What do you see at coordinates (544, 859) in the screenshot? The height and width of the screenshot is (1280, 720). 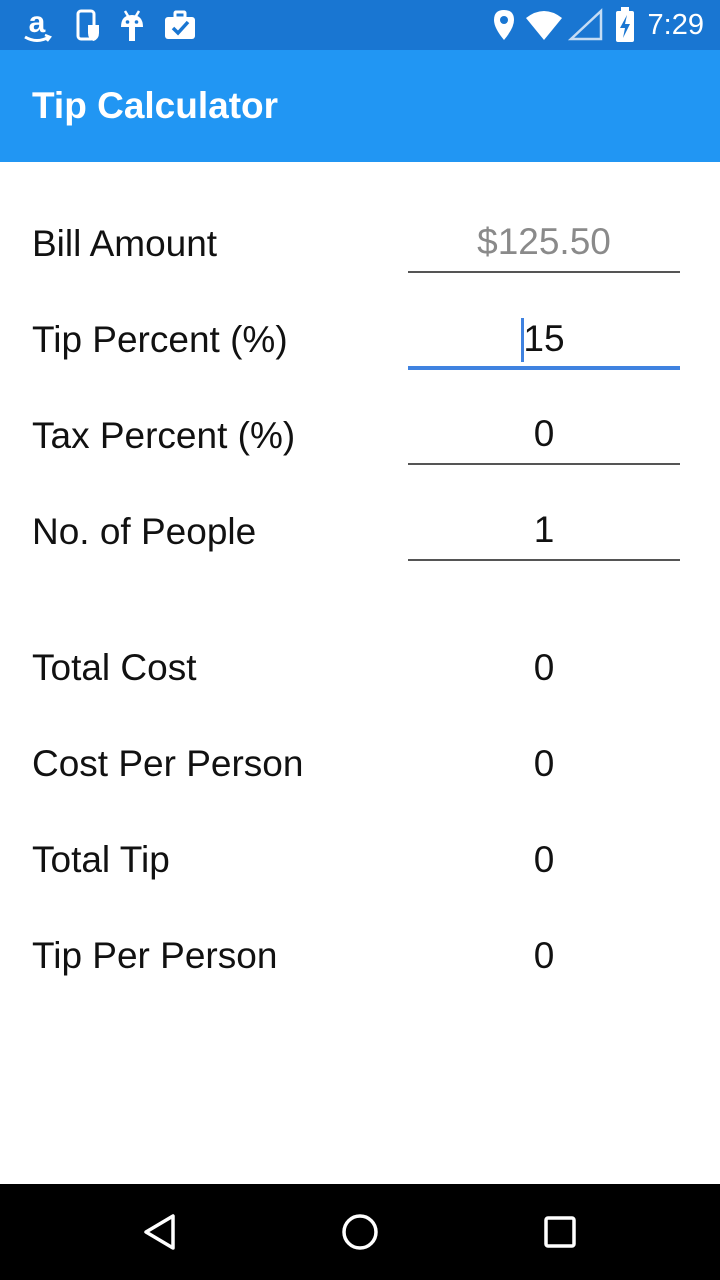 I see `total-tip-value: 0` at bounding box center [544, 859].